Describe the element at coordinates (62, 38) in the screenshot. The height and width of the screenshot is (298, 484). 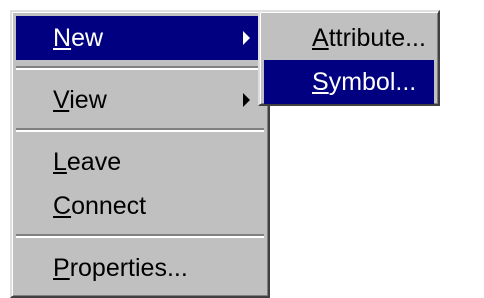
I see `menu-item-new-mnemonic: N` at that location.